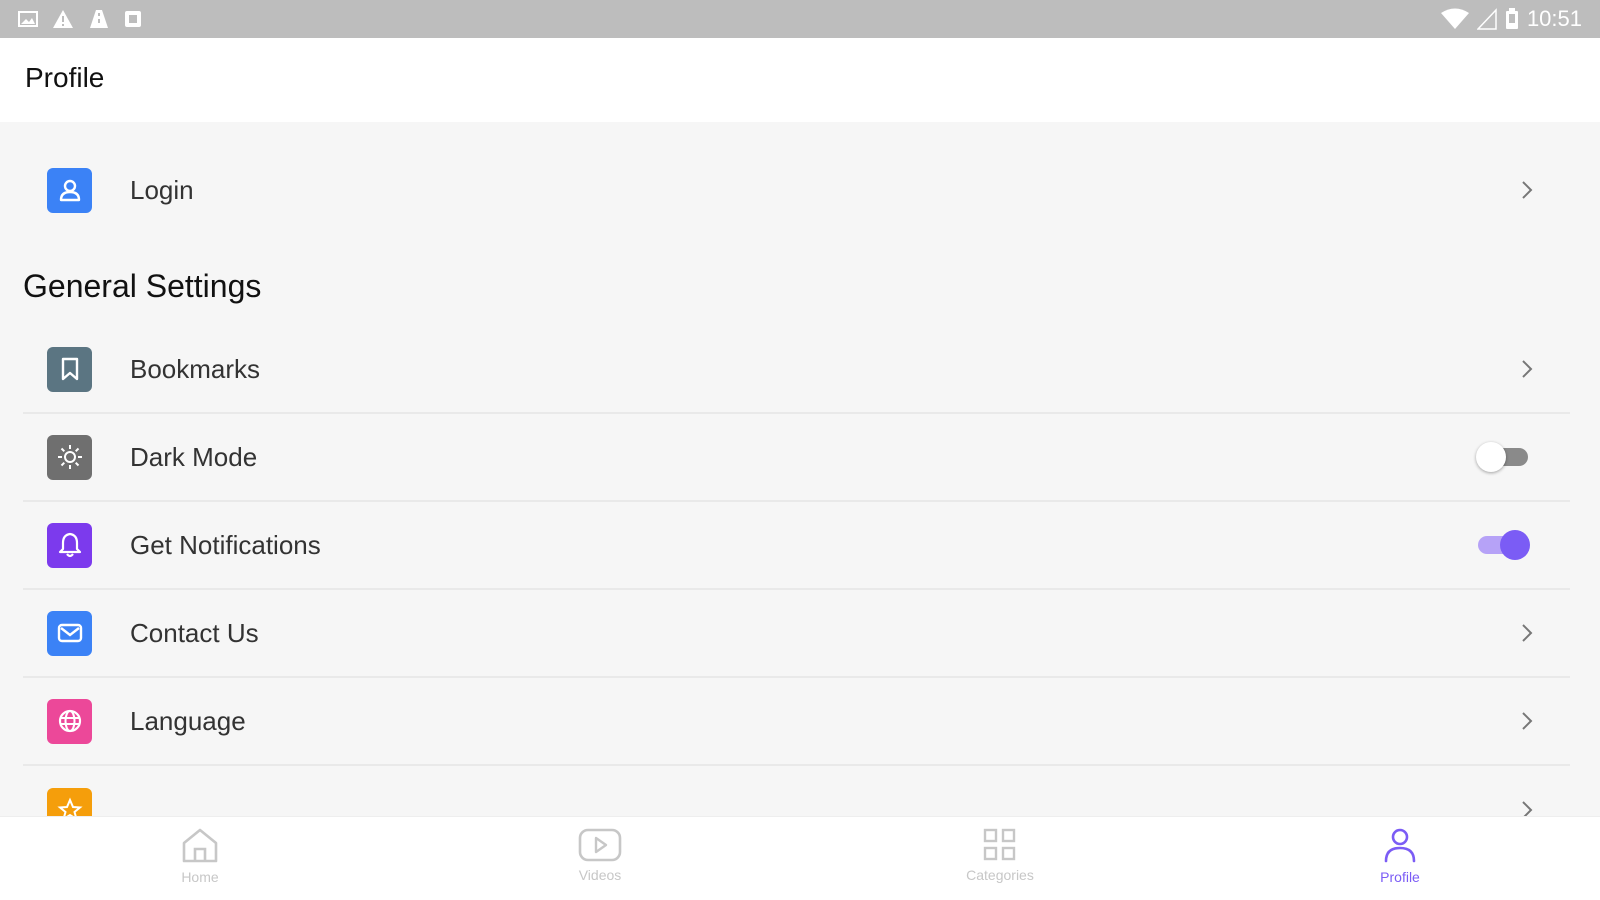  What do you see at coordinates (999, 844) in the screenshot?
I see `grid-icon` at bounding box center [999, 844].